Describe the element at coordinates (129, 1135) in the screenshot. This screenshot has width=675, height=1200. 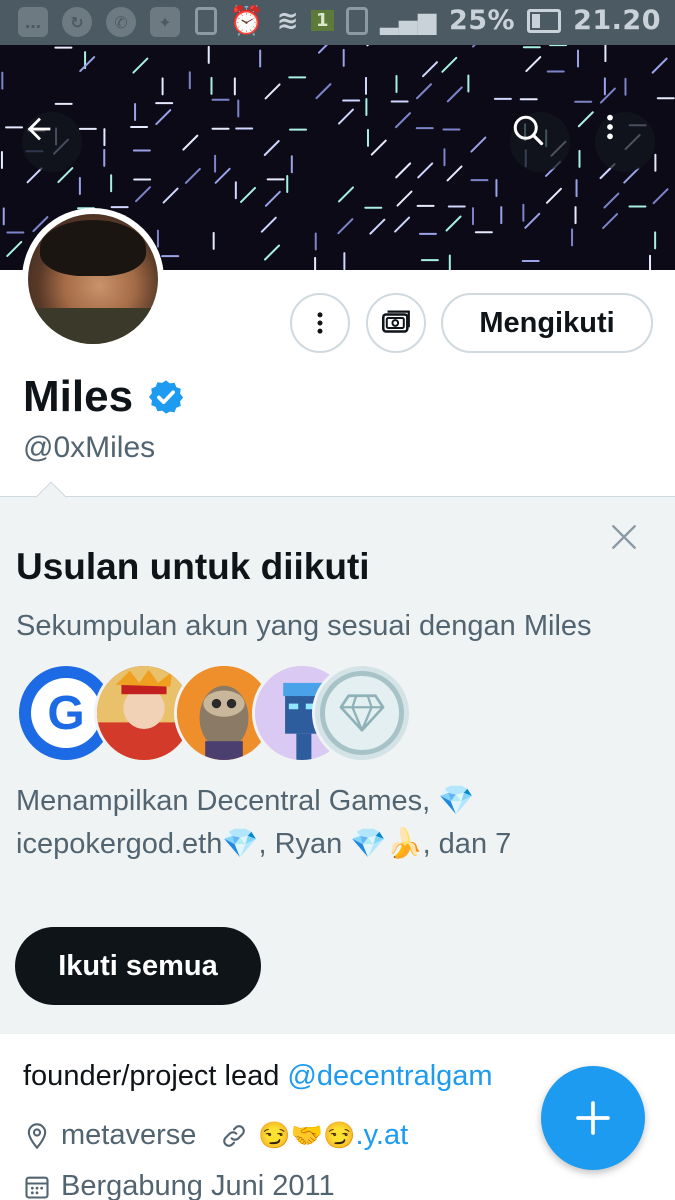
I see `profile-location: metaverse` at that location.